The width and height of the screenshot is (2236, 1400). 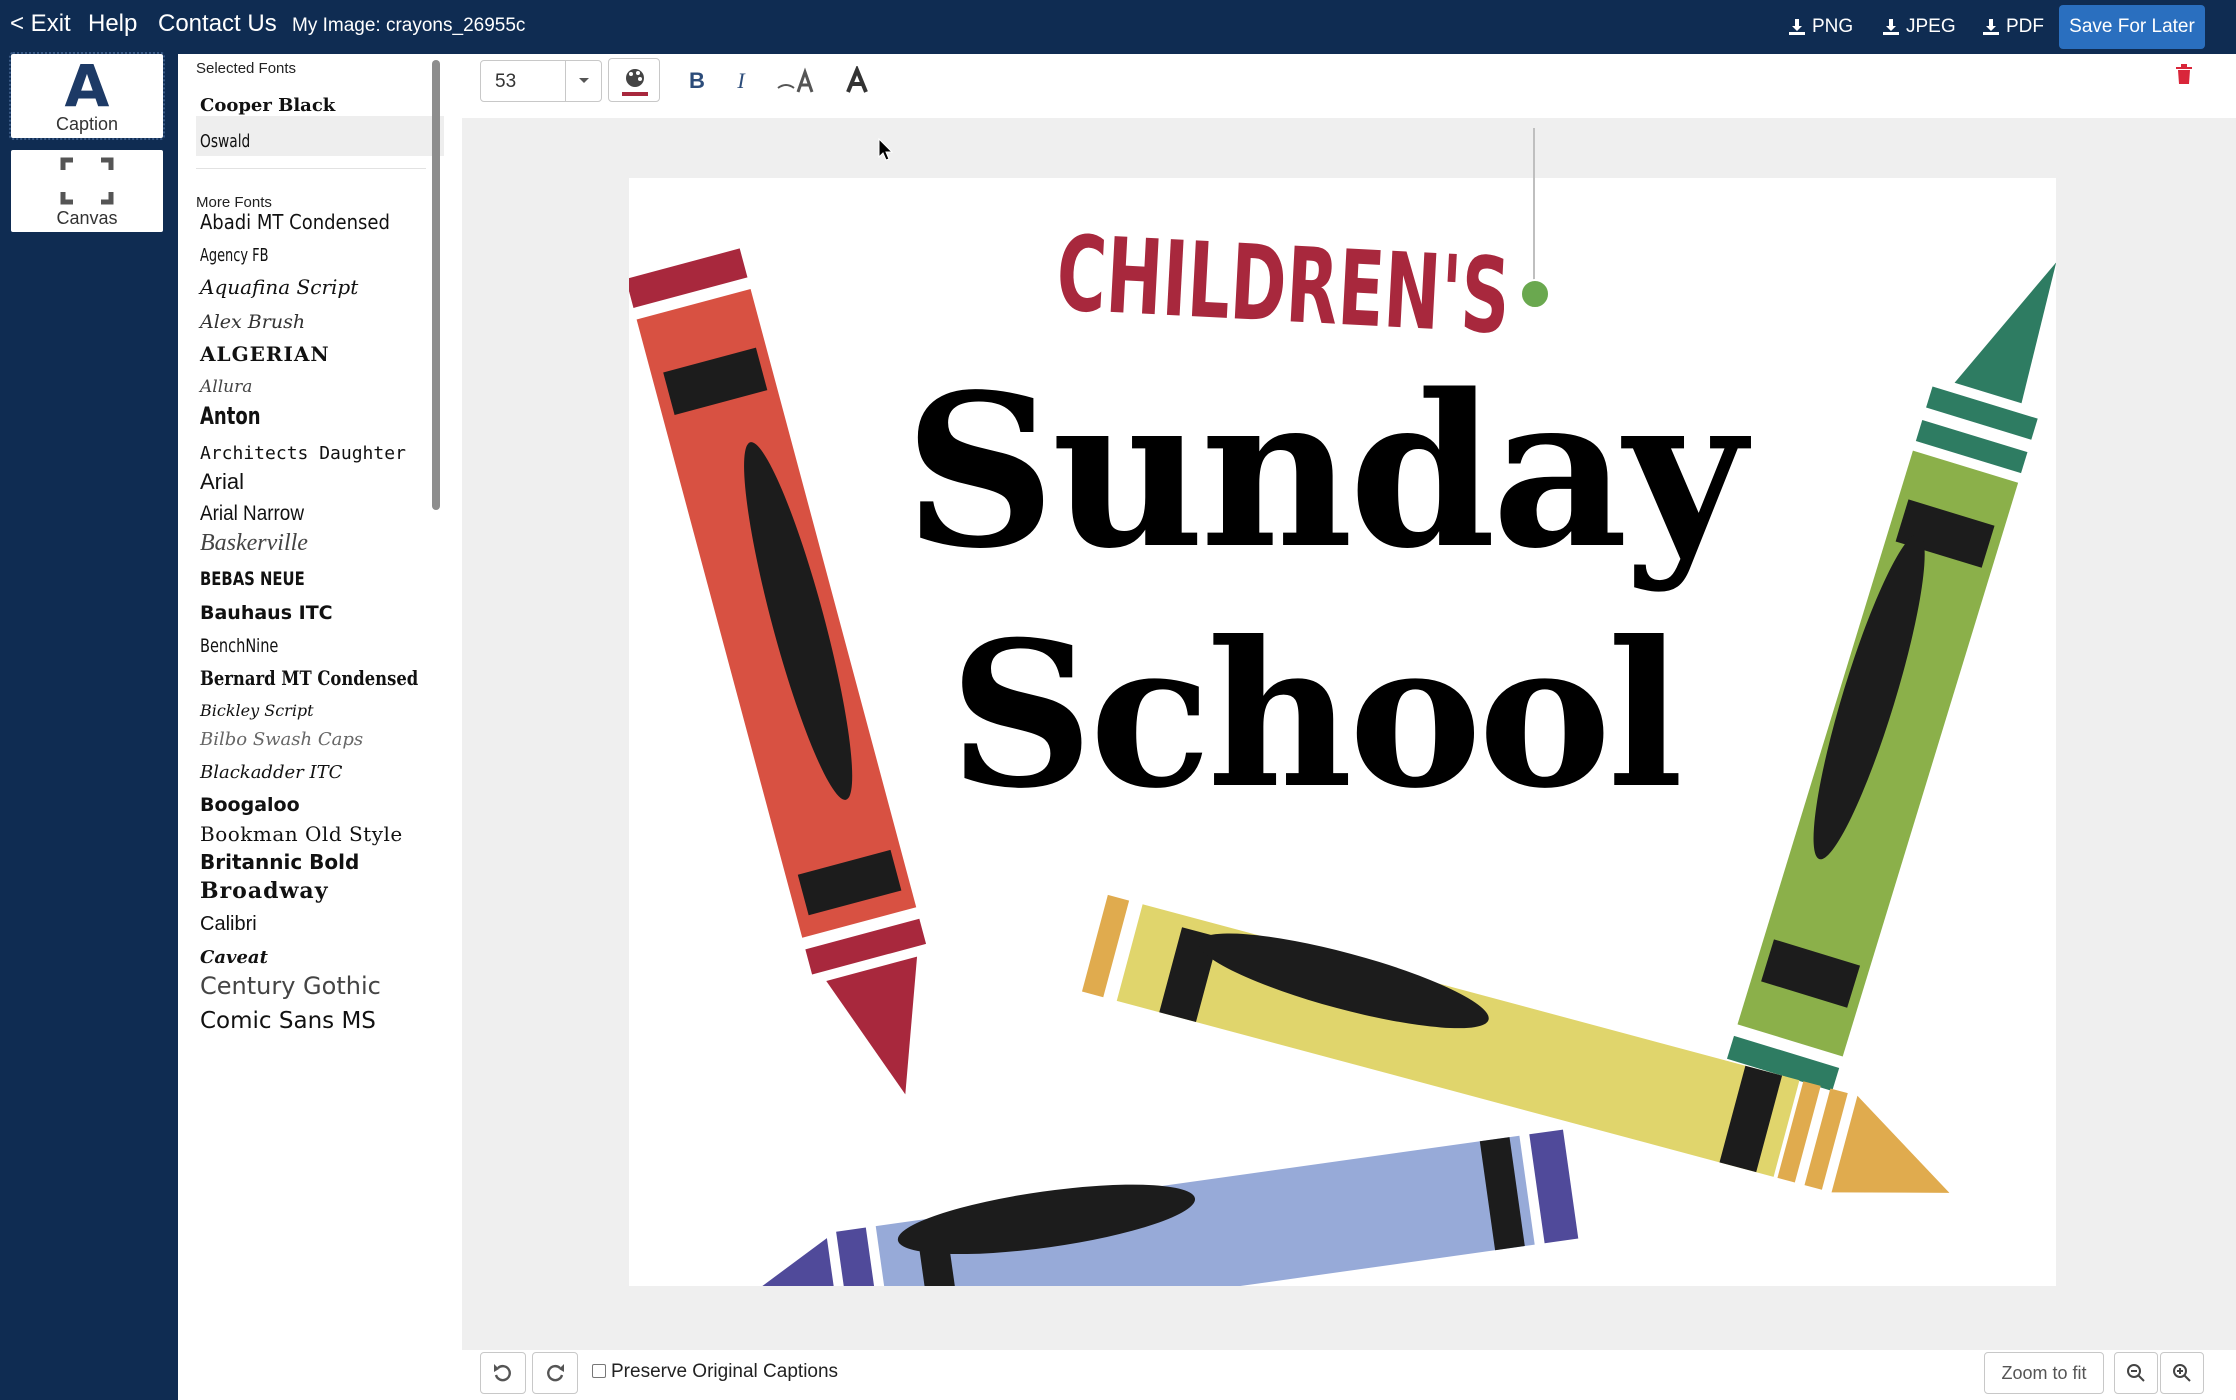 What do you see at coordinates (320, 136) in the screenshot?
I see `font-item-oswald-selected: Oswald` at bounding box center [320, 136].